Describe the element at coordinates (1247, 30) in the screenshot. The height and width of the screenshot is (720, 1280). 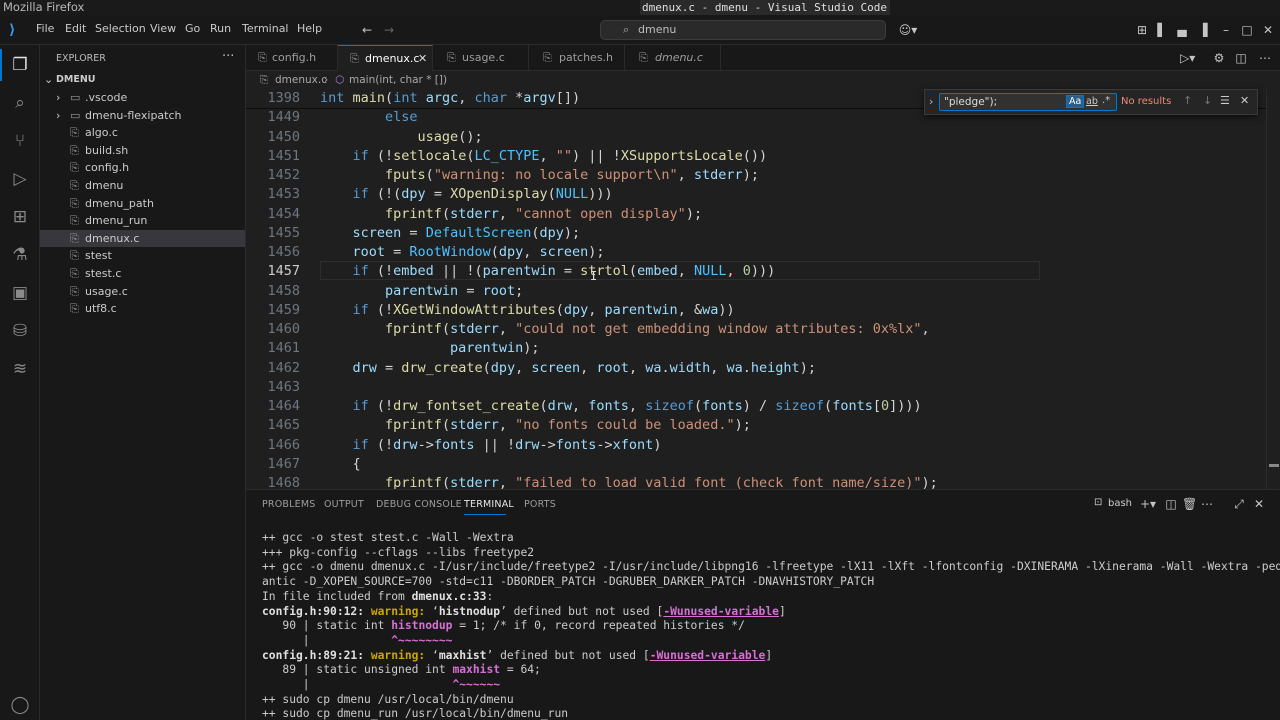
I see `maximize-icon: □` at that location.